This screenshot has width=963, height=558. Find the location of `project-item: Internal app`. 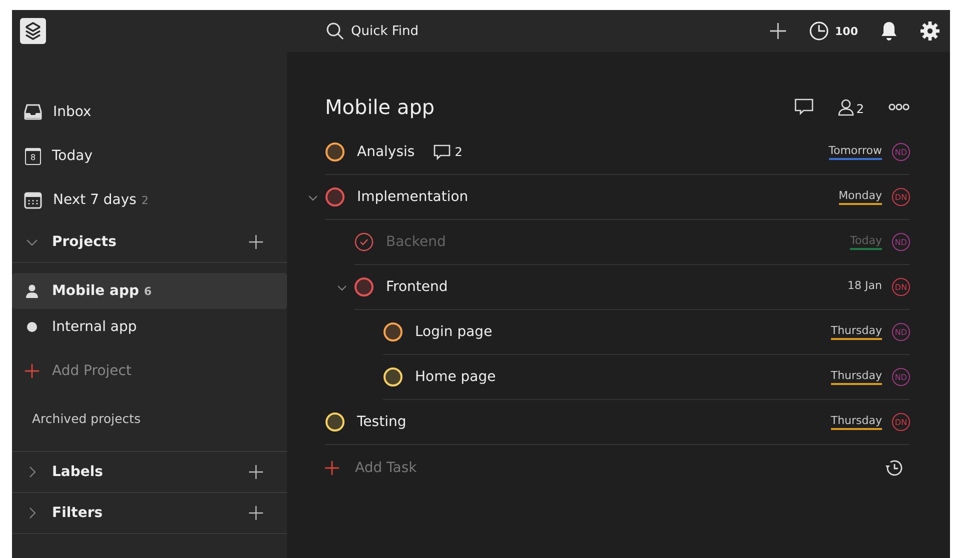

project-item: Internal app is located at coordinates (149, 327).